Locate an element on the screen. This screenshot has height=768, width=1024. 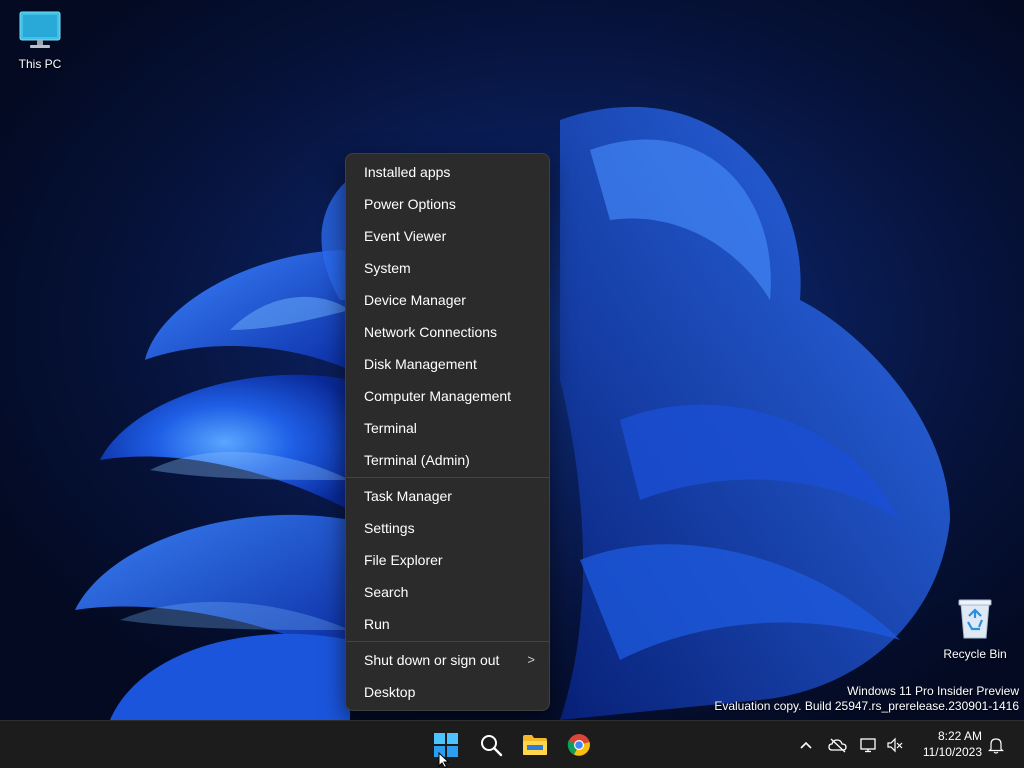
chrome-icon is located at coordinates (578, 745).